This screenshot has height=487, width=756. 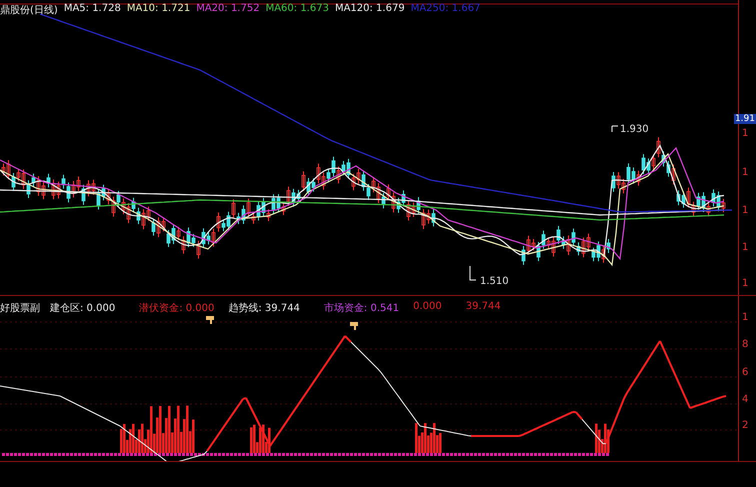 What do you see at coordinates (427, 307) in the screenshot?
I see `indicator-value-label: 0.000` at bounding box center [427, 307].